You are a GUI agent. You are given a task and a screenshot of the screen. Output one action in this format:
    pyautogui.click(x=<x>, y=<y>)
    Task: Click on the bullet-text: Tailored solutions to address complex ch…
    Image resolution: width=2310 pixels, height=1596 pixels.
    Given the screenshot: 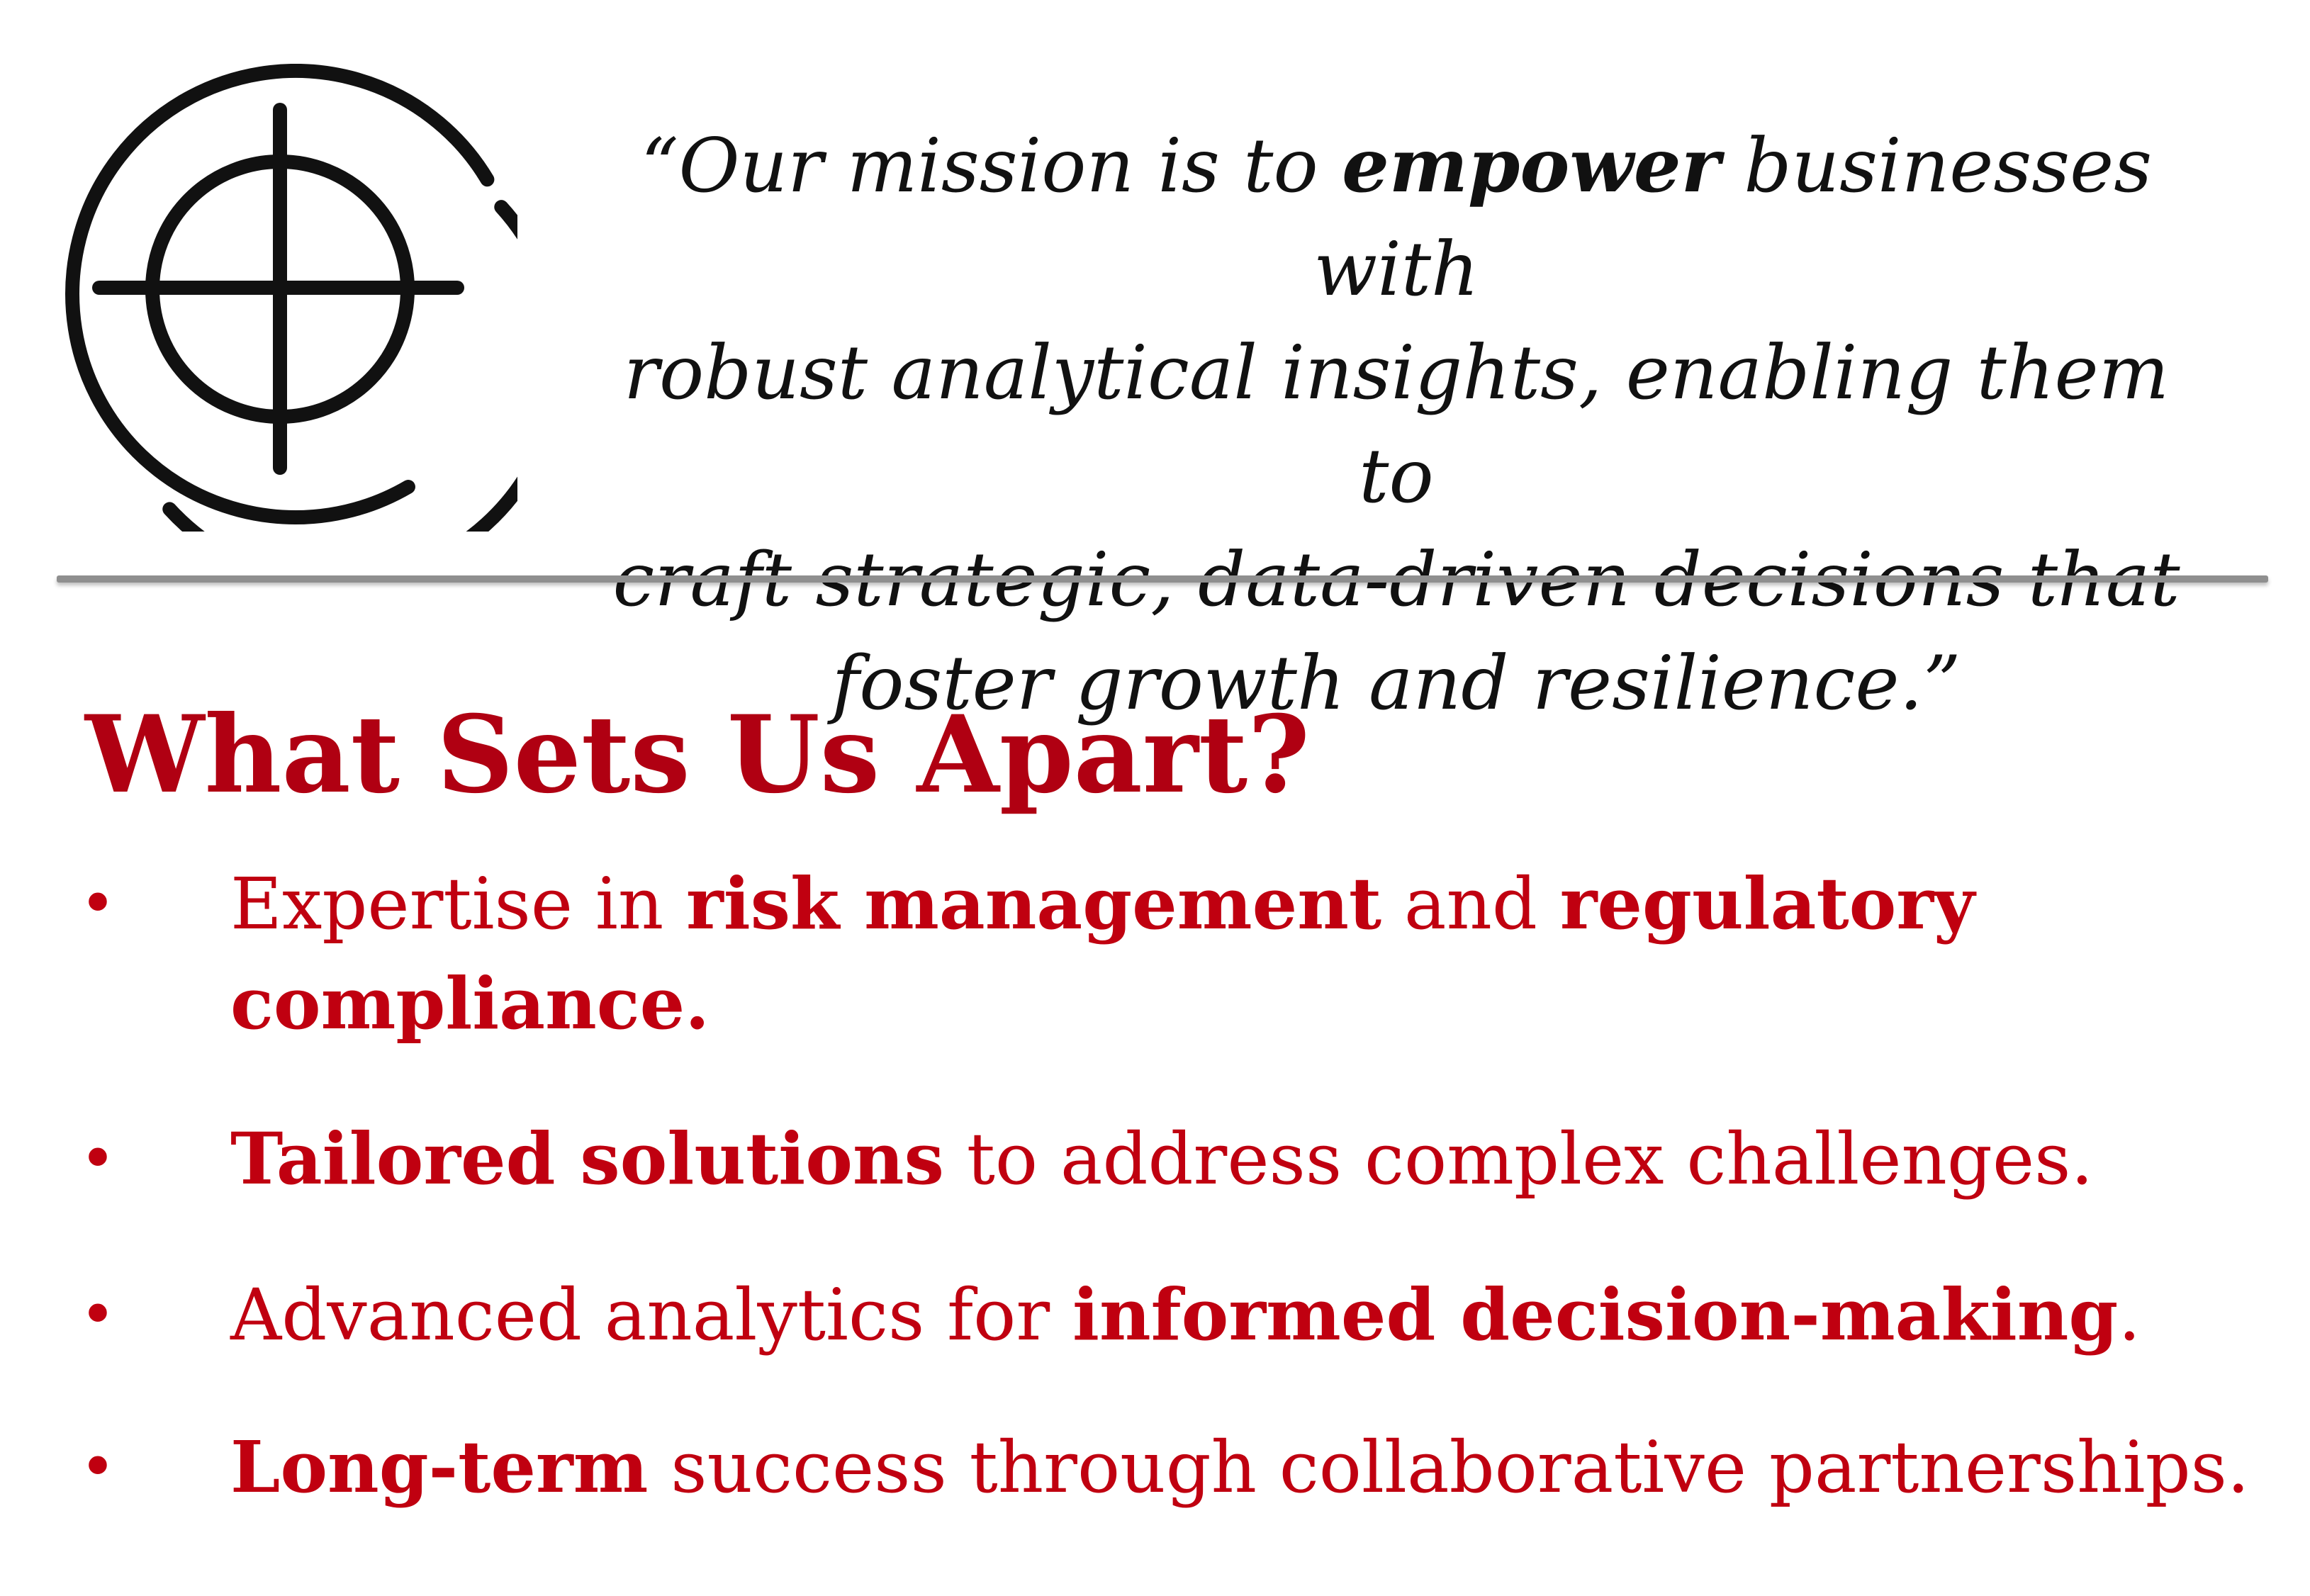 What is the action you would take?
    pyautogui.click(x=1162, y=1159)
    